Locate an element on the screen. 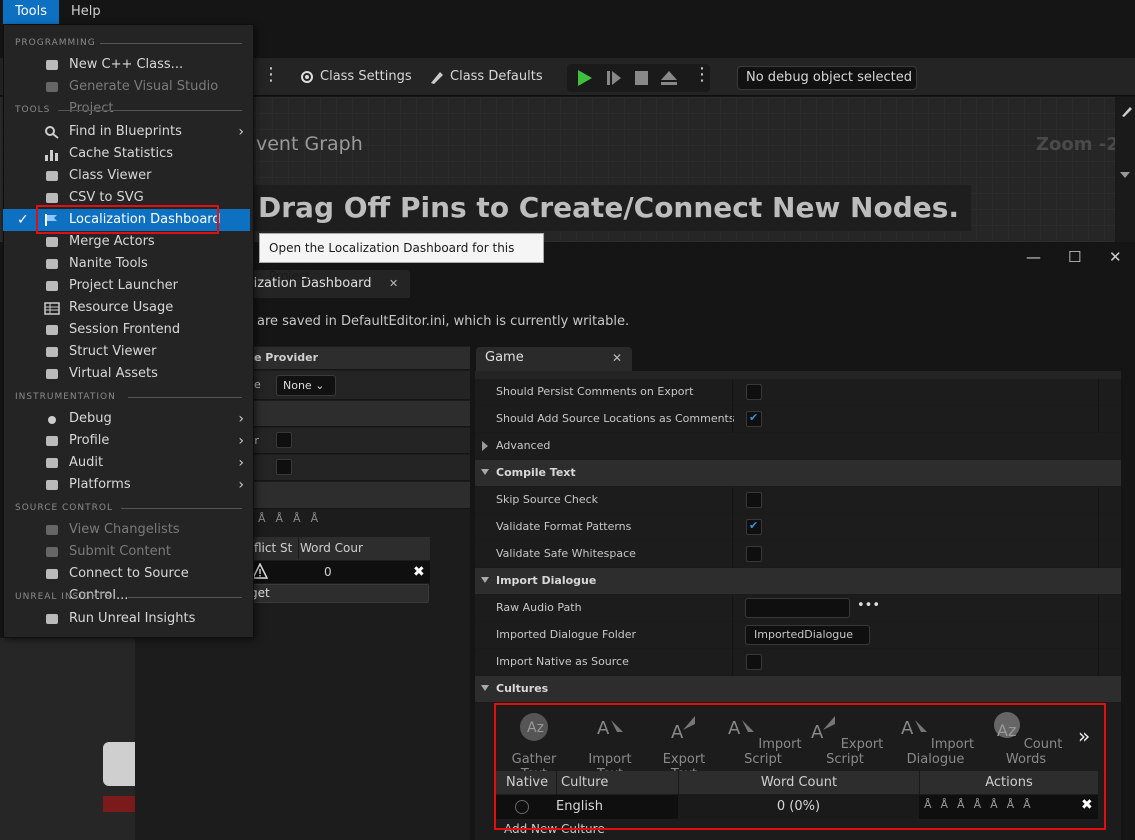  step-icon is located at coordinates (614, 78).